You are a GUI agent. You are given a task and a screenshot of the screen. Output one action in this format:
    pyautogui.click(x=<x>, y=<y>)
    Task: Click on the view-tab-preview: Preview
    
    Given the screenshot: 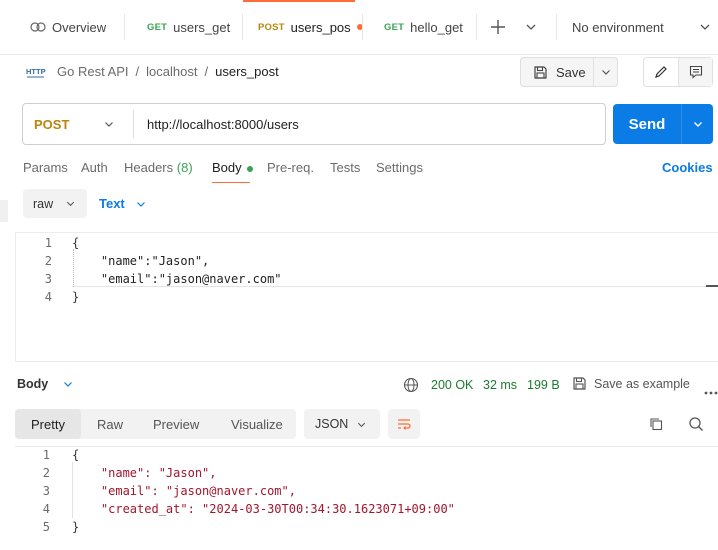 What is the action you would take?
    pyautogui.click(x=176, y=424)
    